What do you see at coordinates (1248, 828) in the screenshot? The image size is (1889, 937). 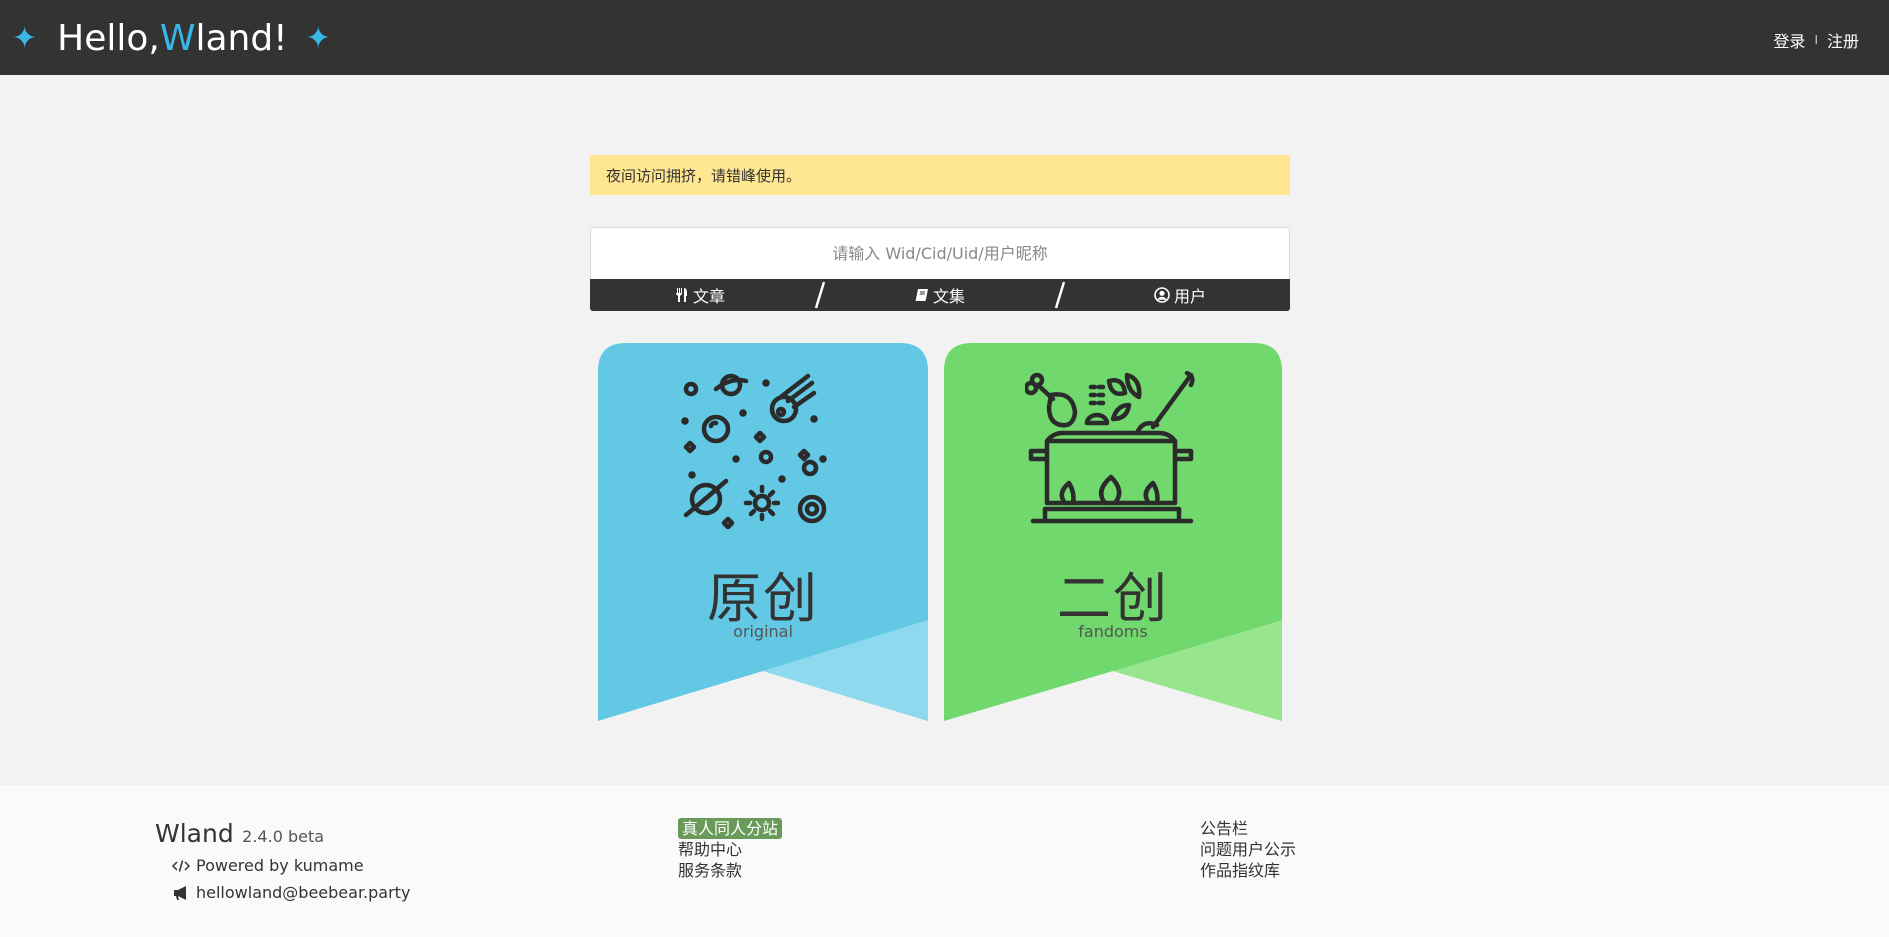 I see `footer-link-bulletin: 公告栏` at bounding box center [1248, 828].